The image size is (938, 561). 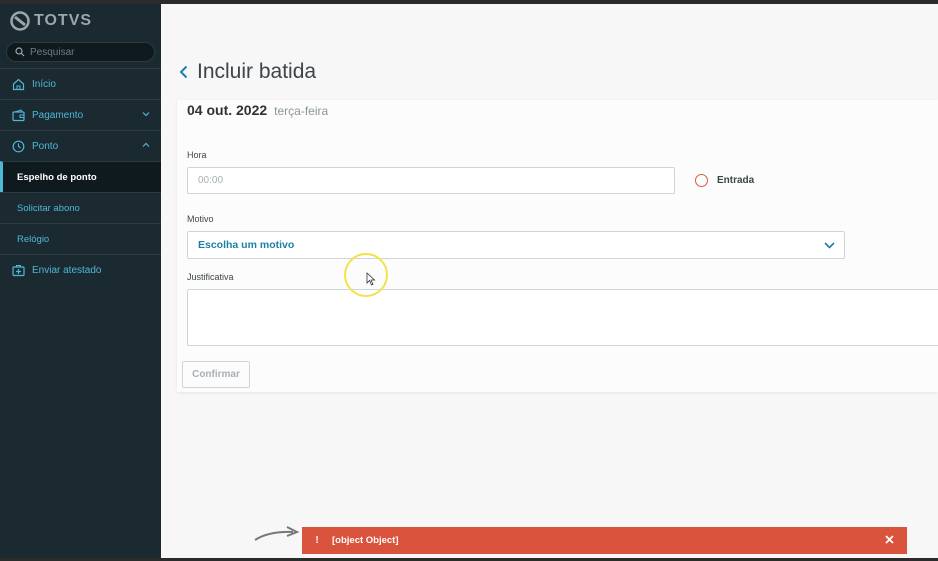 I want to click on date-main: 04 out. 2022, so click(x=227, y=110).